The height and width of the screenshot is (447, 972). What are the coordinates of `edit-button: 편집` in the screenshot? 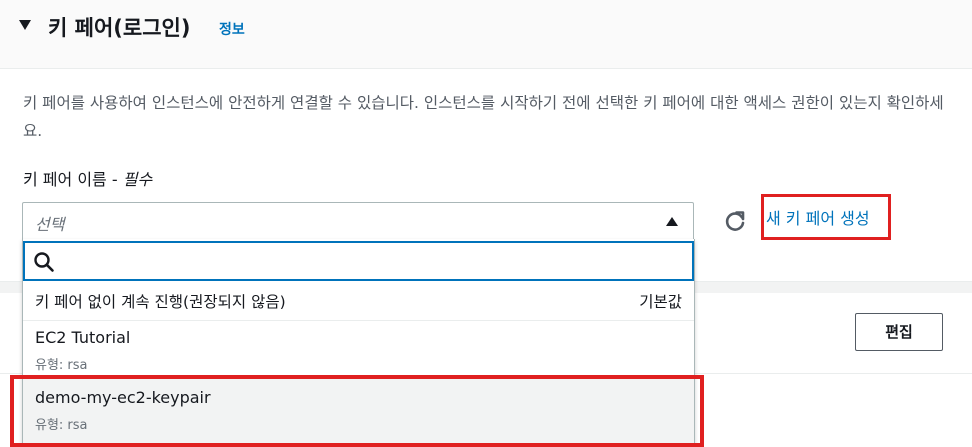 It's located at (899, 332).